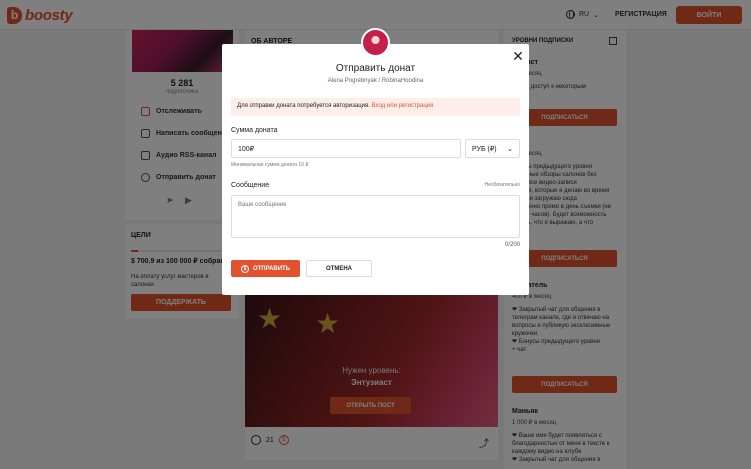 Image resolution: width=751 pixels, height=469 pixels. What do you see at coordinates (375, 68) in the screenshot?
I see `modal-title: Отправить донат` at bounding box center [375, 68].